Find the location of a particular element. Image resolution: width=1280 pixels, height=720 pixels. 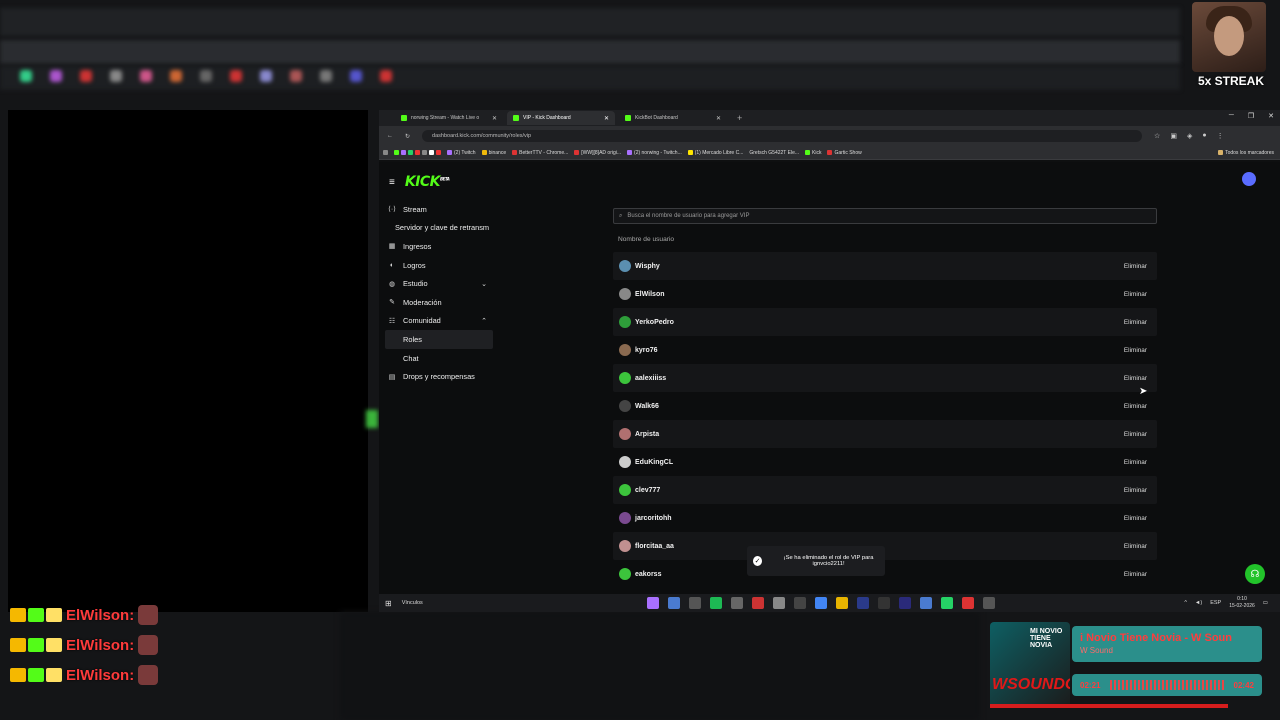

sidebar-item-drops: ▤ Drops y recompensas is located at coordinates (439, 376).